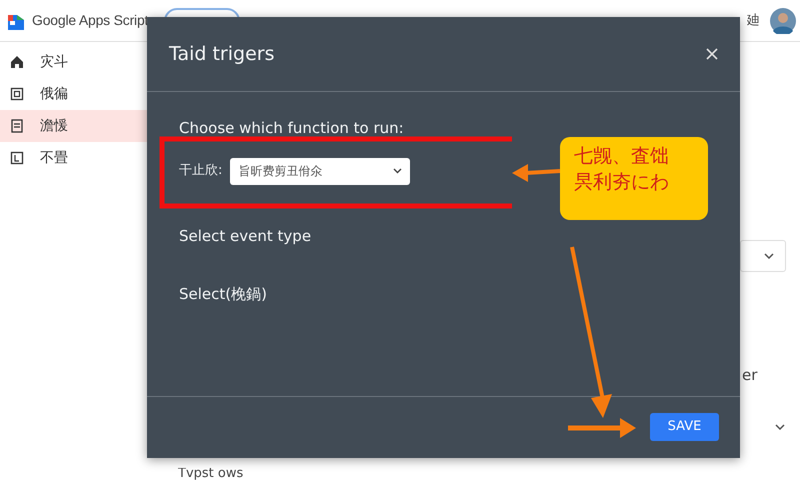  What do you see at coordinates (634, 178) in the screenshot?
I see `callout-note: 七觊、査饳 昗利夯にわ` at bounding box center [634, 178].